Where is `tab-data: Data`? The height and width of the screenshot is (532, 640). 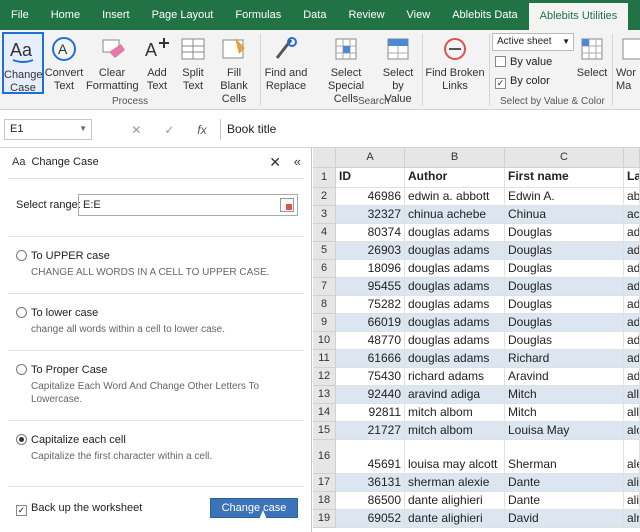 tab-data: Data is located at coordinates (314, 15).